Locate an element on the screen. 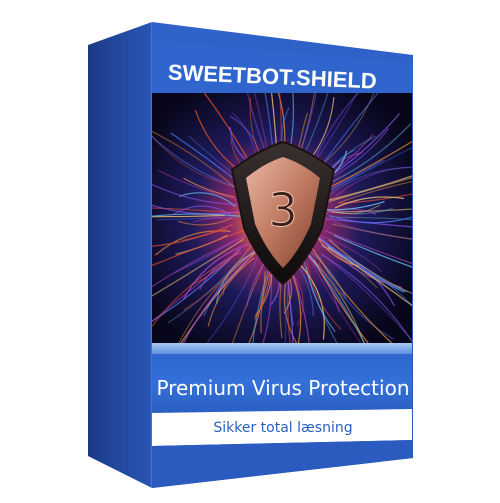 The width and height of the screenshot is (500, 503). tagline: Premium Virus Protection is located at coordinates (282, 388).